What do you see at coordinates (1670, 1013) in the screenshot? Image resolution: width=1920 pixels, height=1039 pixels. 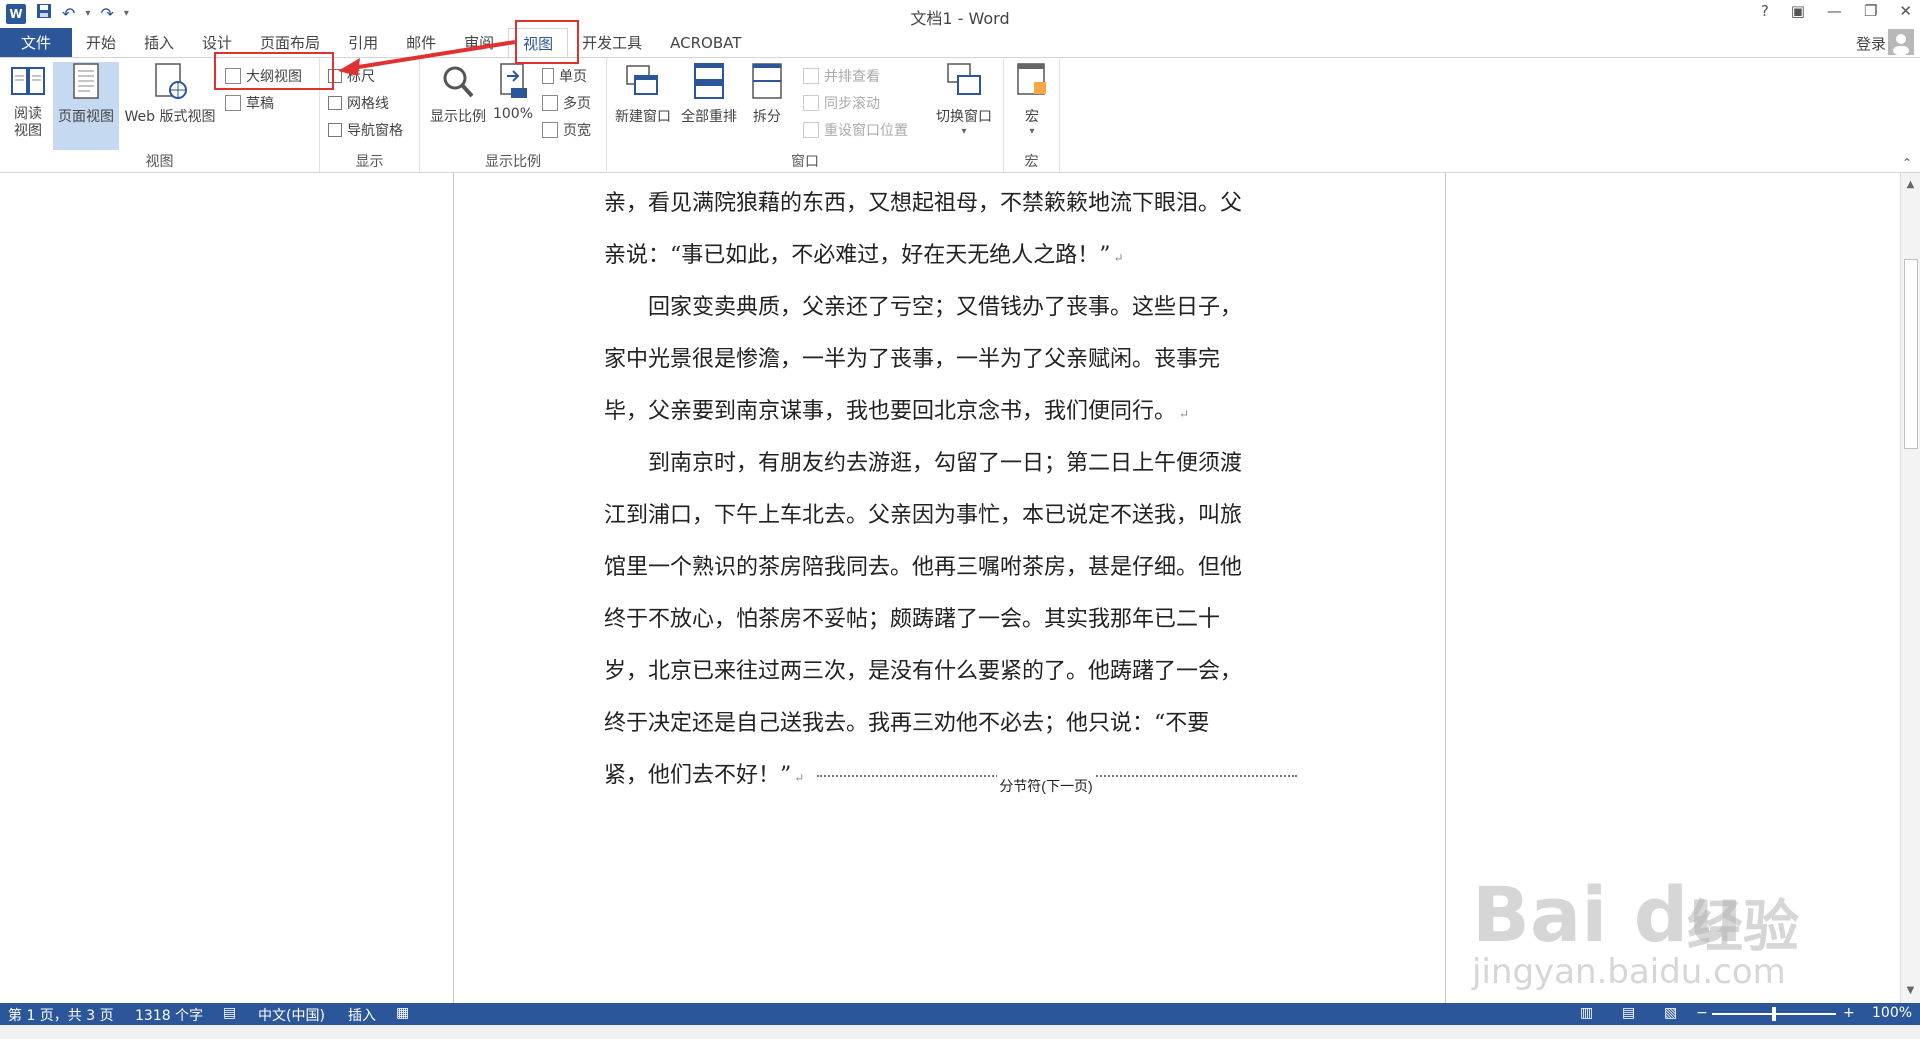 I see `web-layout-status-icon: ▧` at bounding box center [1670, 1013].